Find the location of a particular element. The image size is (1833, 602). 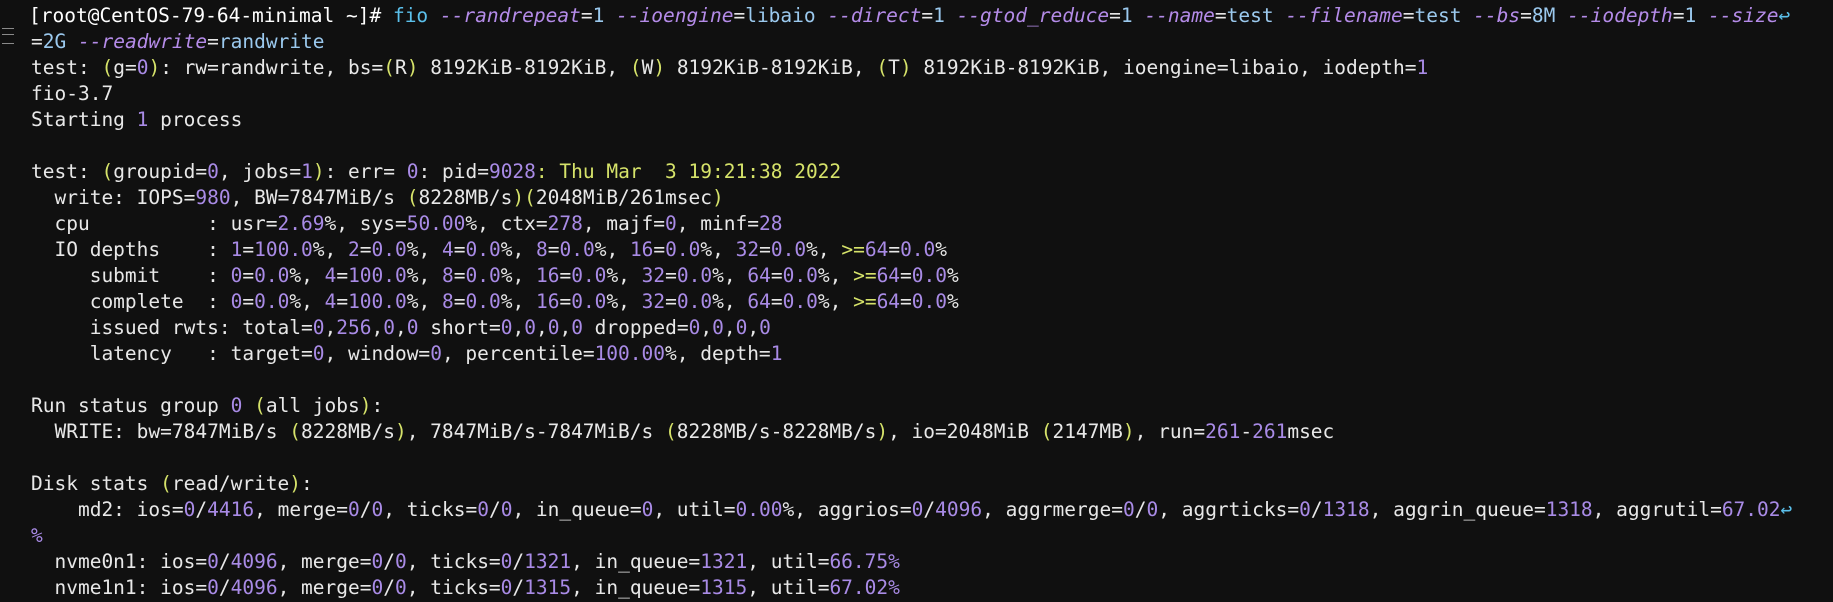

text-segment: Disk stats is located at coordinates (96, 483).